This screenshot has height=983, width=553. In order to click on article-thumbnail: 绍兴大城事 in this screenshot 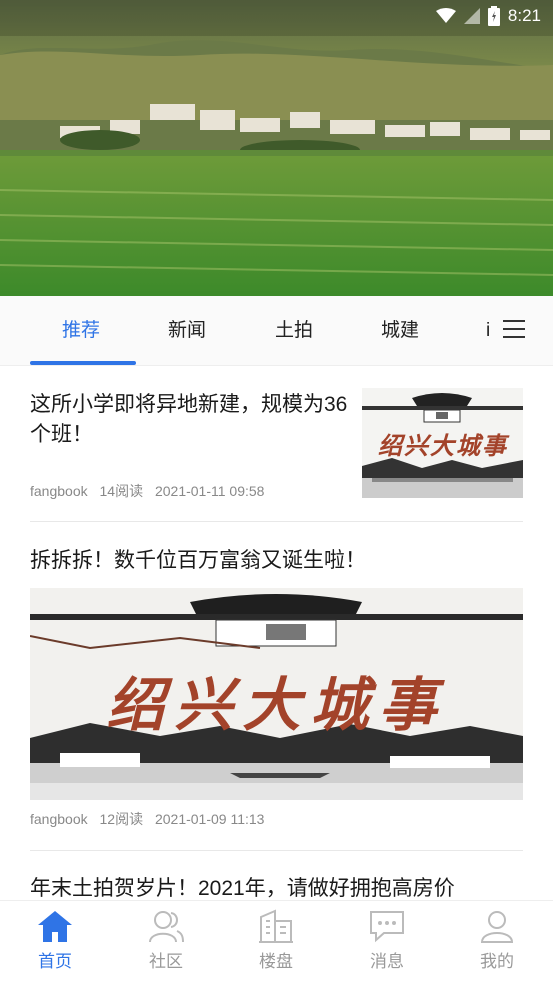, I will do `click(442, 443)`.